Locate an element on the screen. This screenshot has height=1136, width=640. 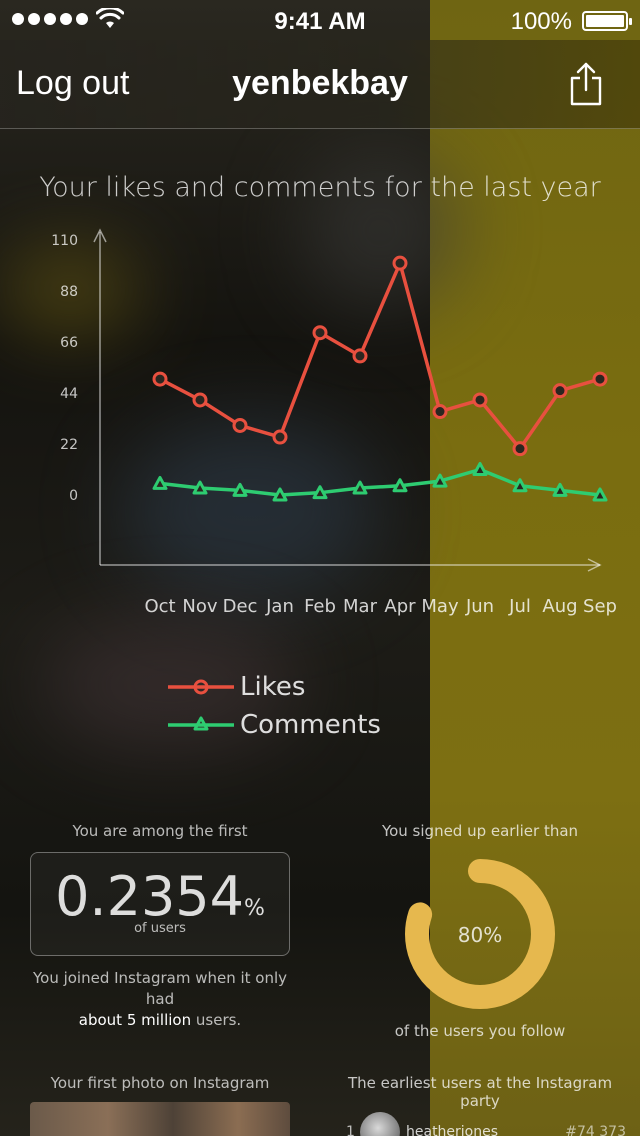
legend-label-comments: Comments is located at coordinates (310, 725).